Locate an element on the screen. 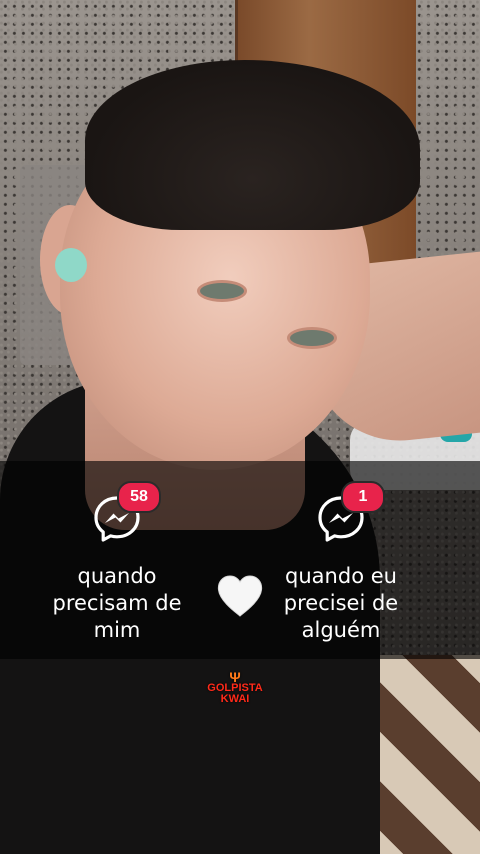 The width and height of the screenshot is (480, 854). right-caption: quando eu precisei de alguém is located at coordinates (341, 603).